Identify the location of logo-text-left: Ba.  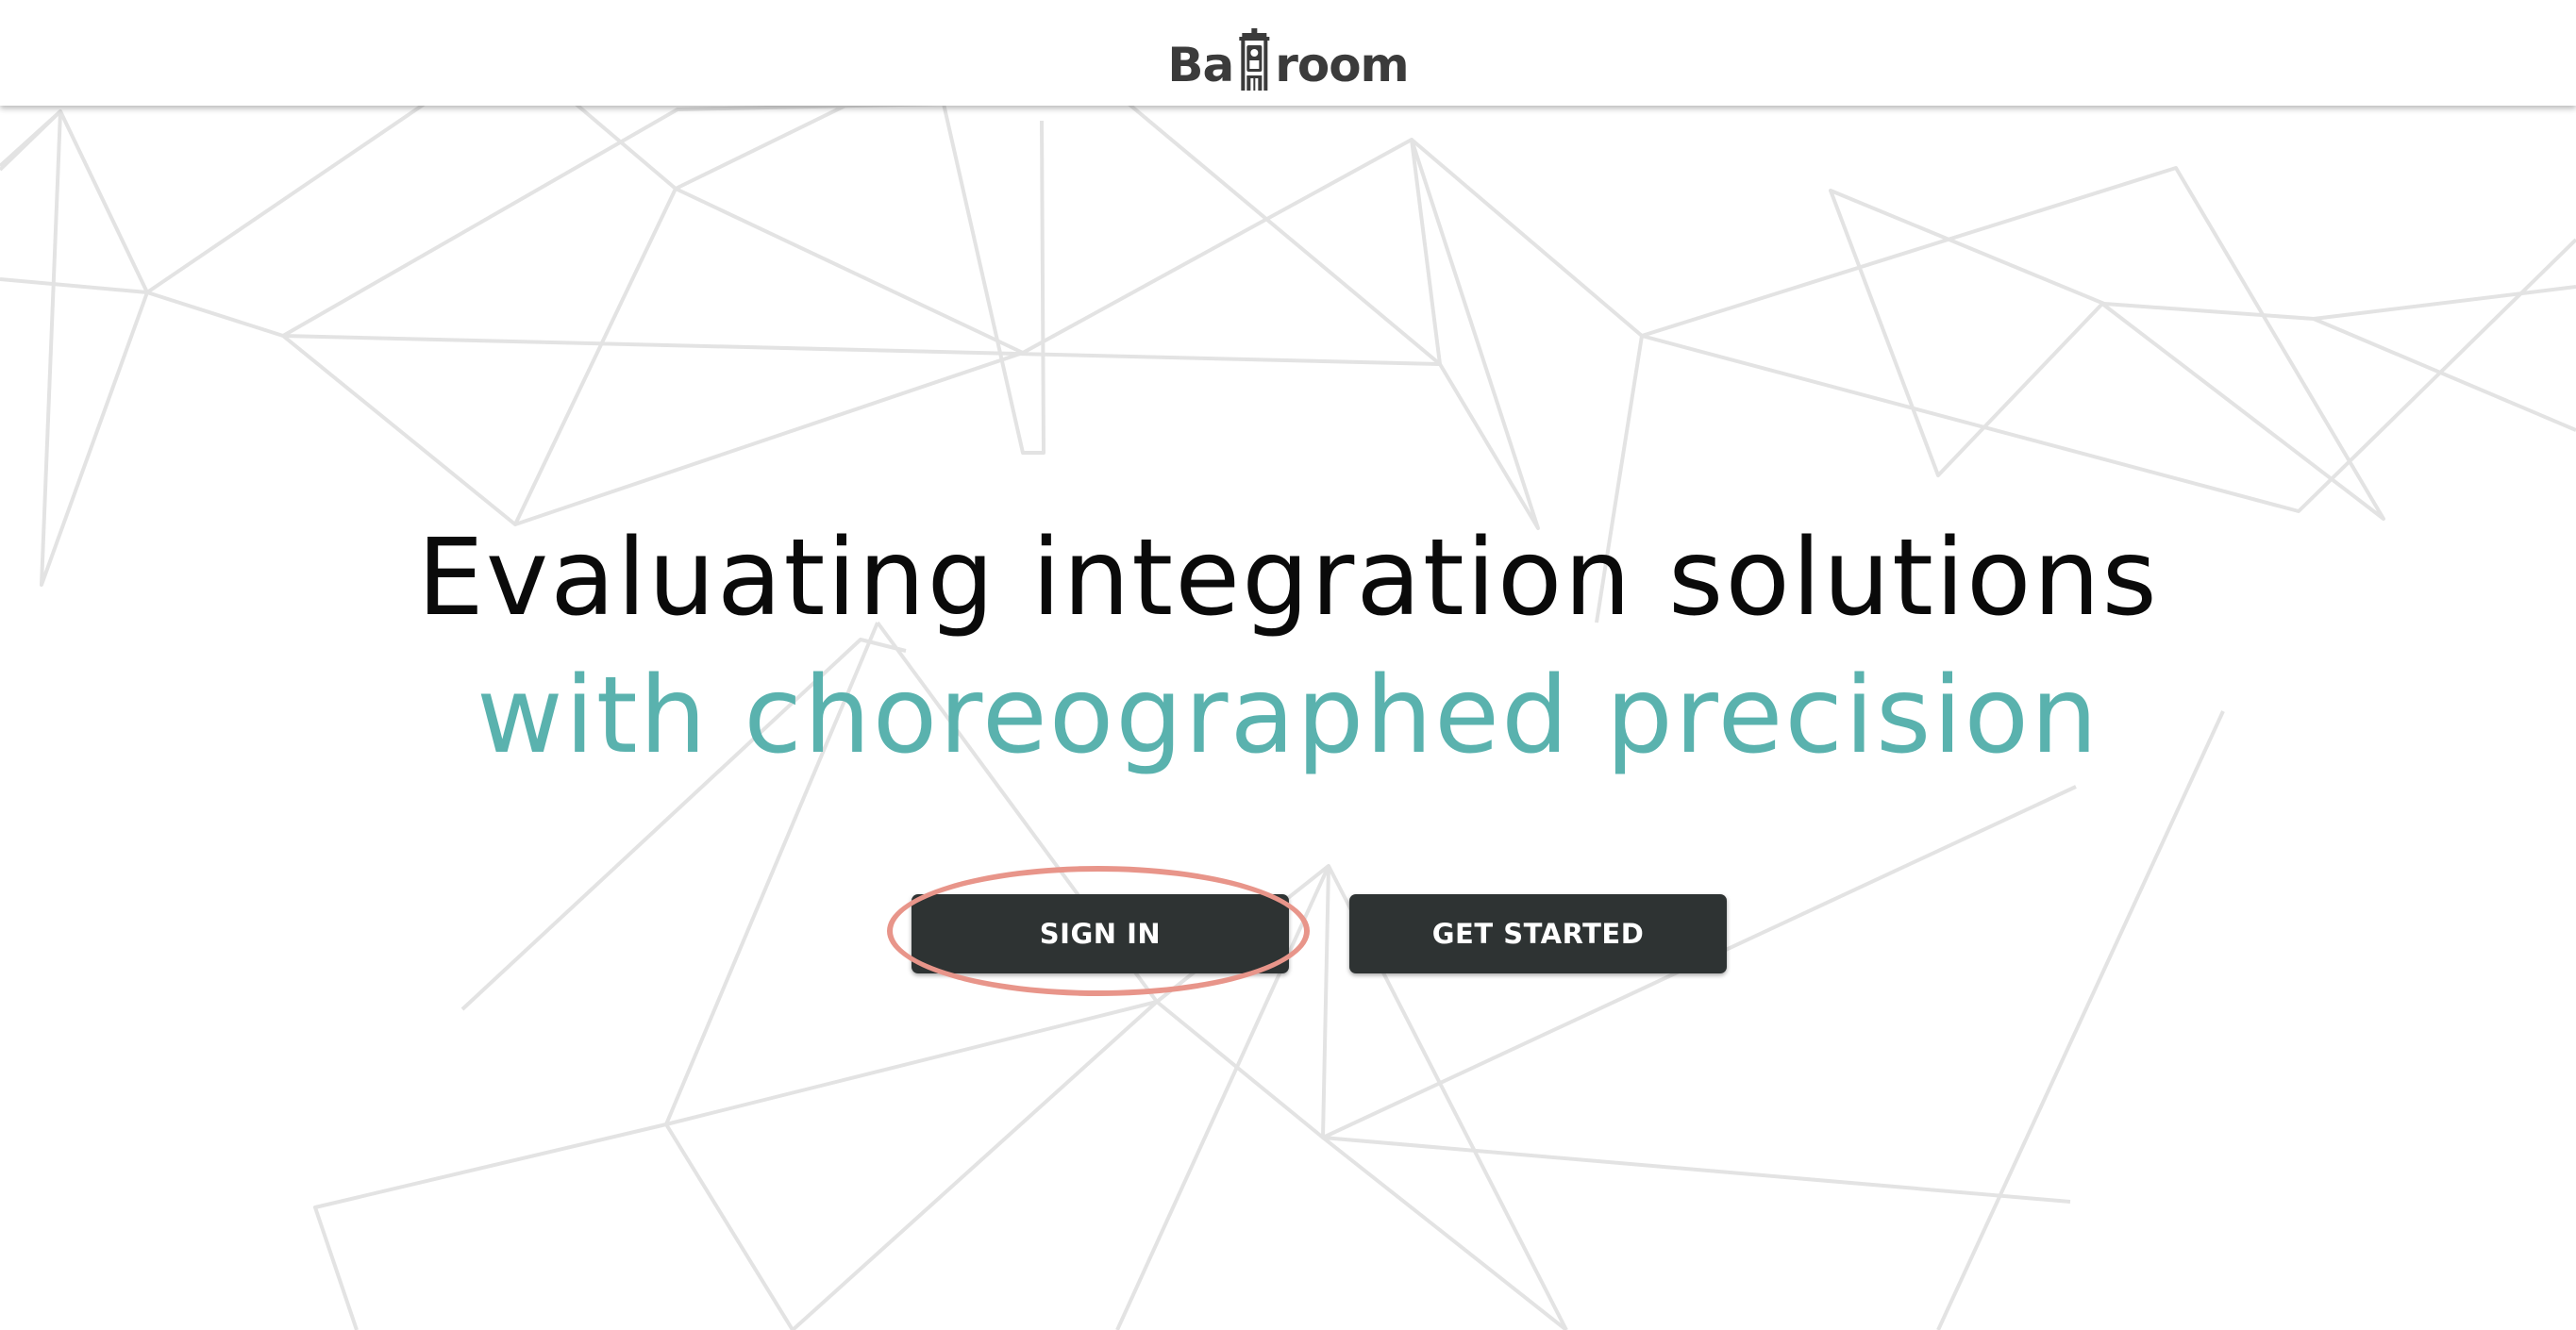
(1200, 65).